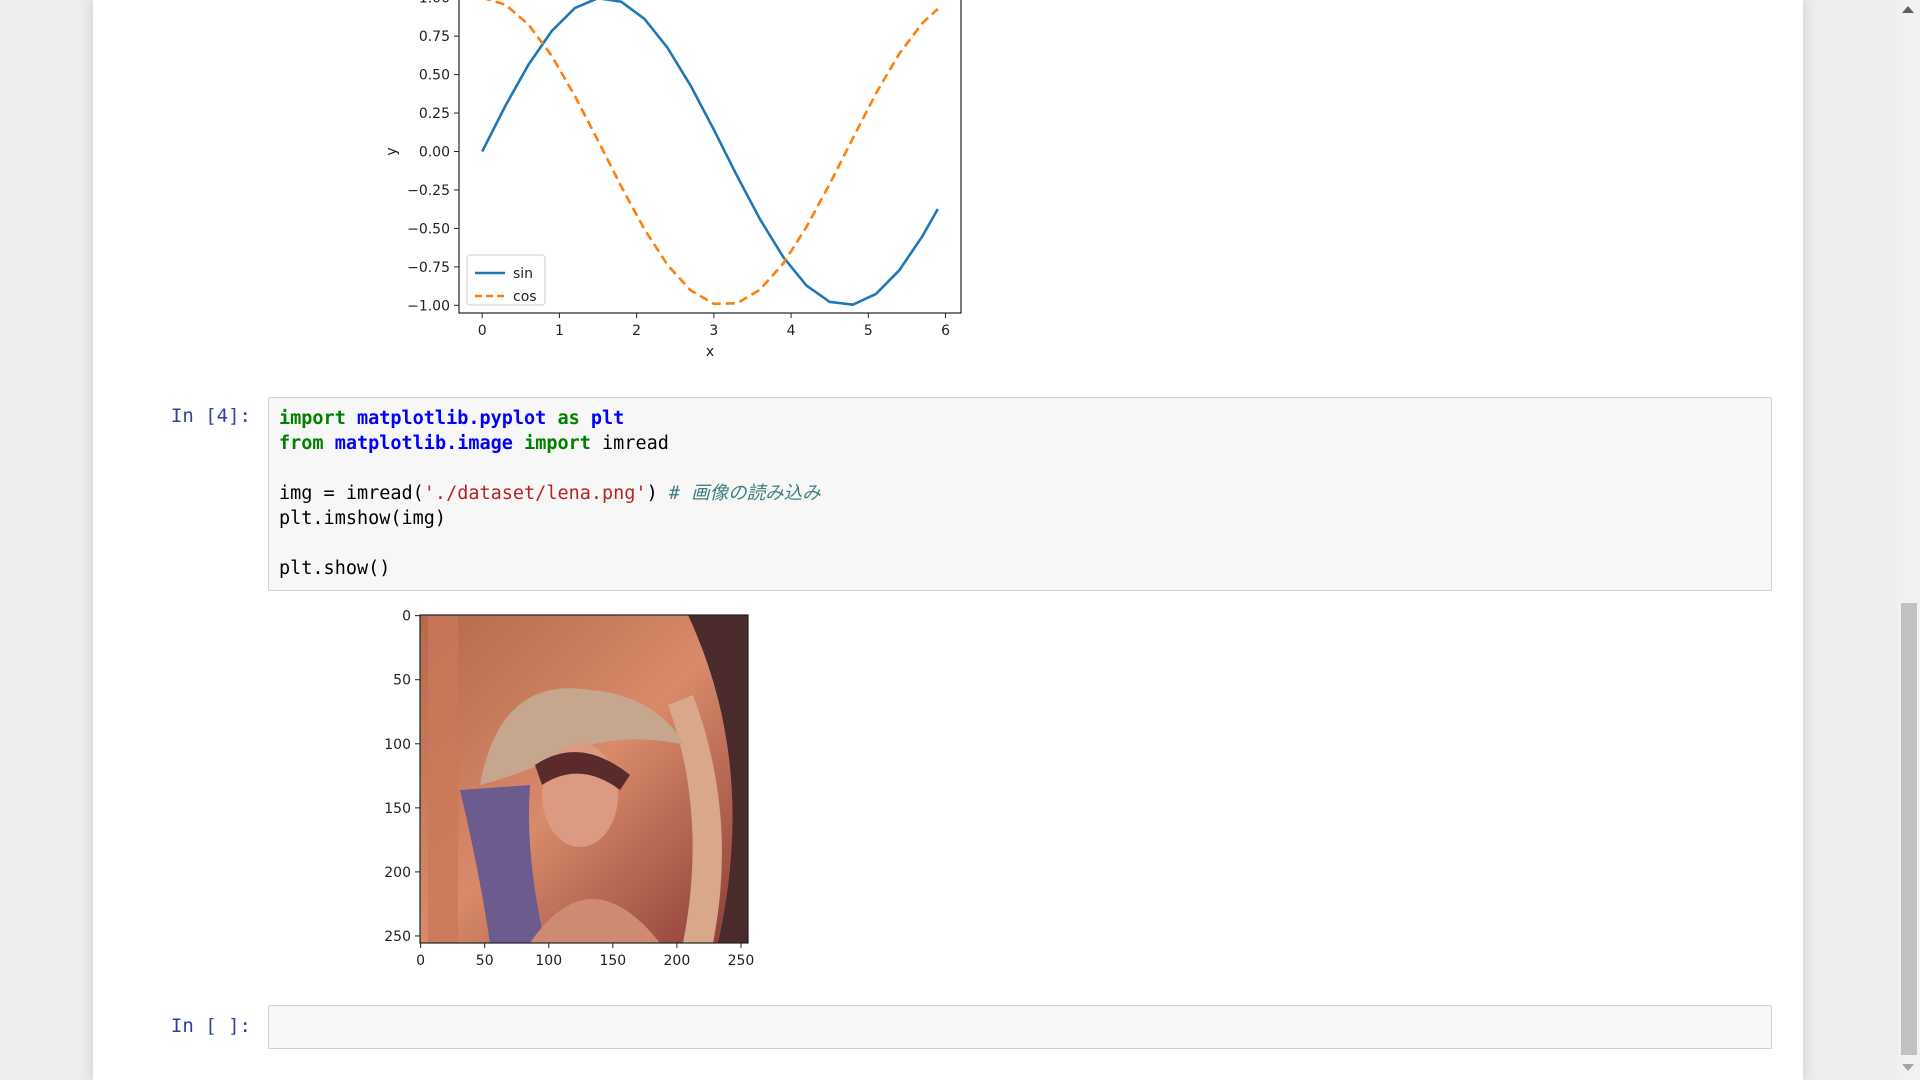 This screenshot has height=1080, width=1920. I want to click on empty-code-cell-input, so click(1020, 1027).